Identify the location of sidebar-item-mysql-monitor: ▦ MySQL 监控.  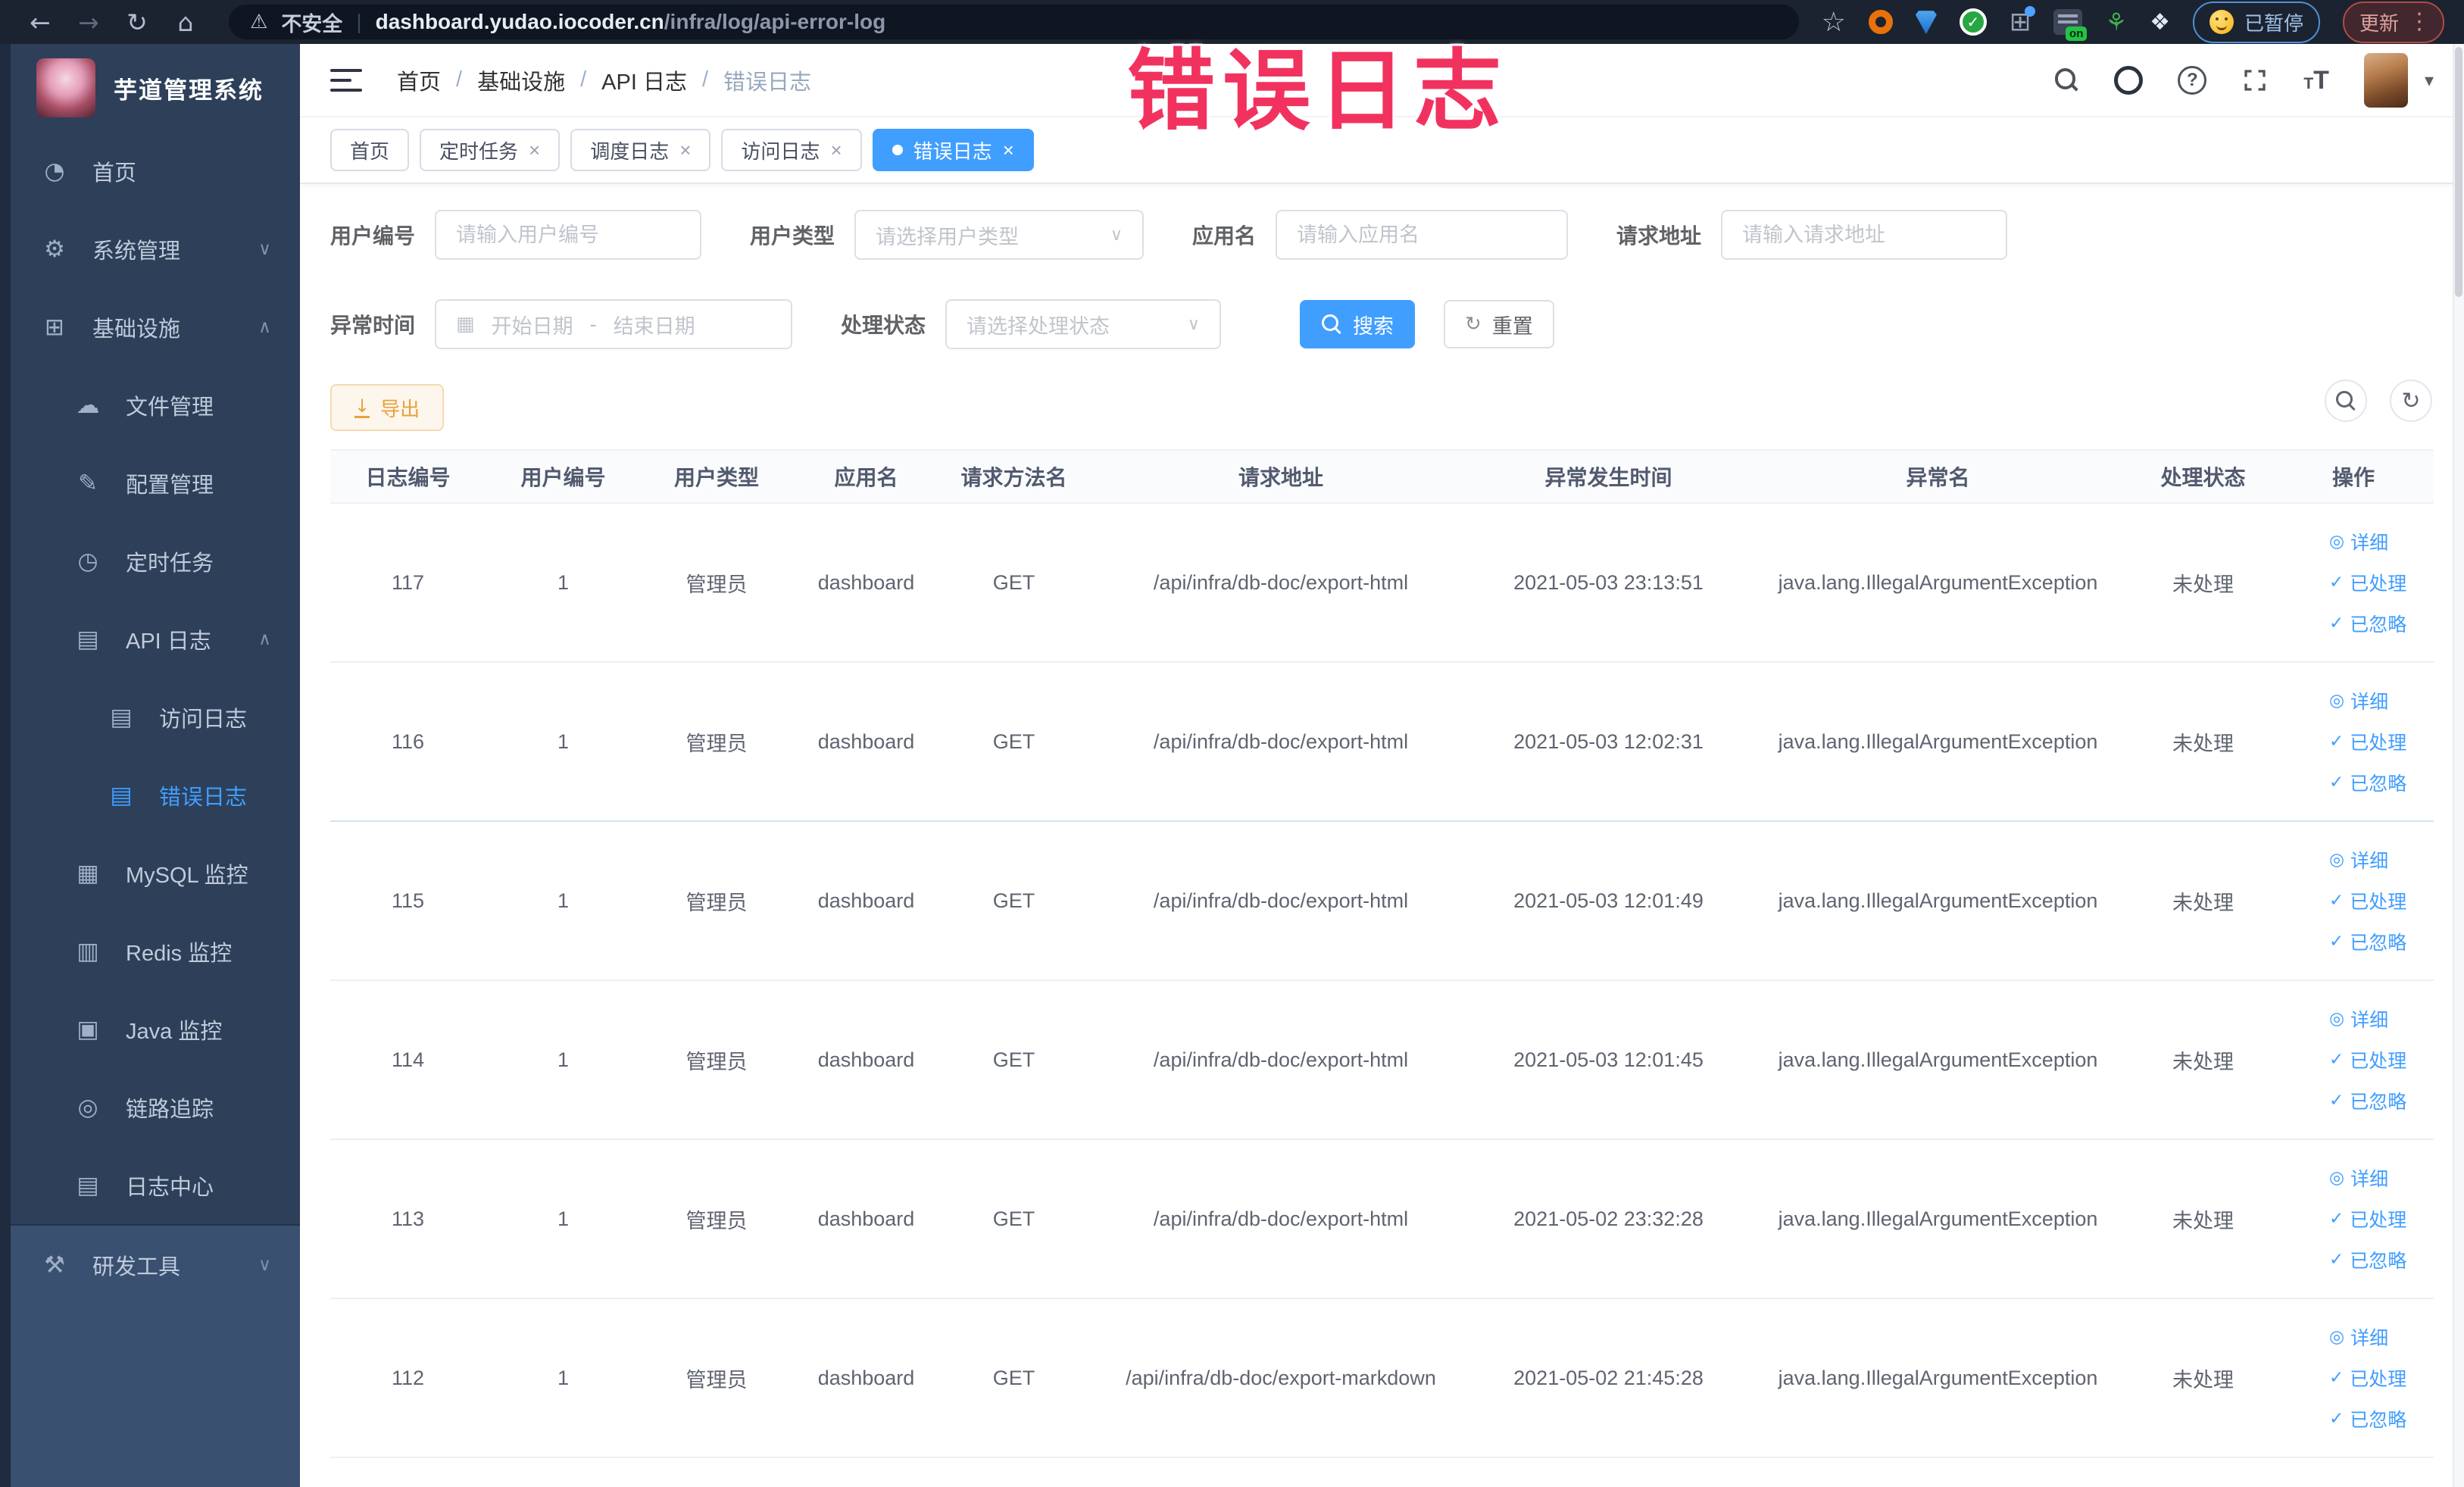
(155, 873).